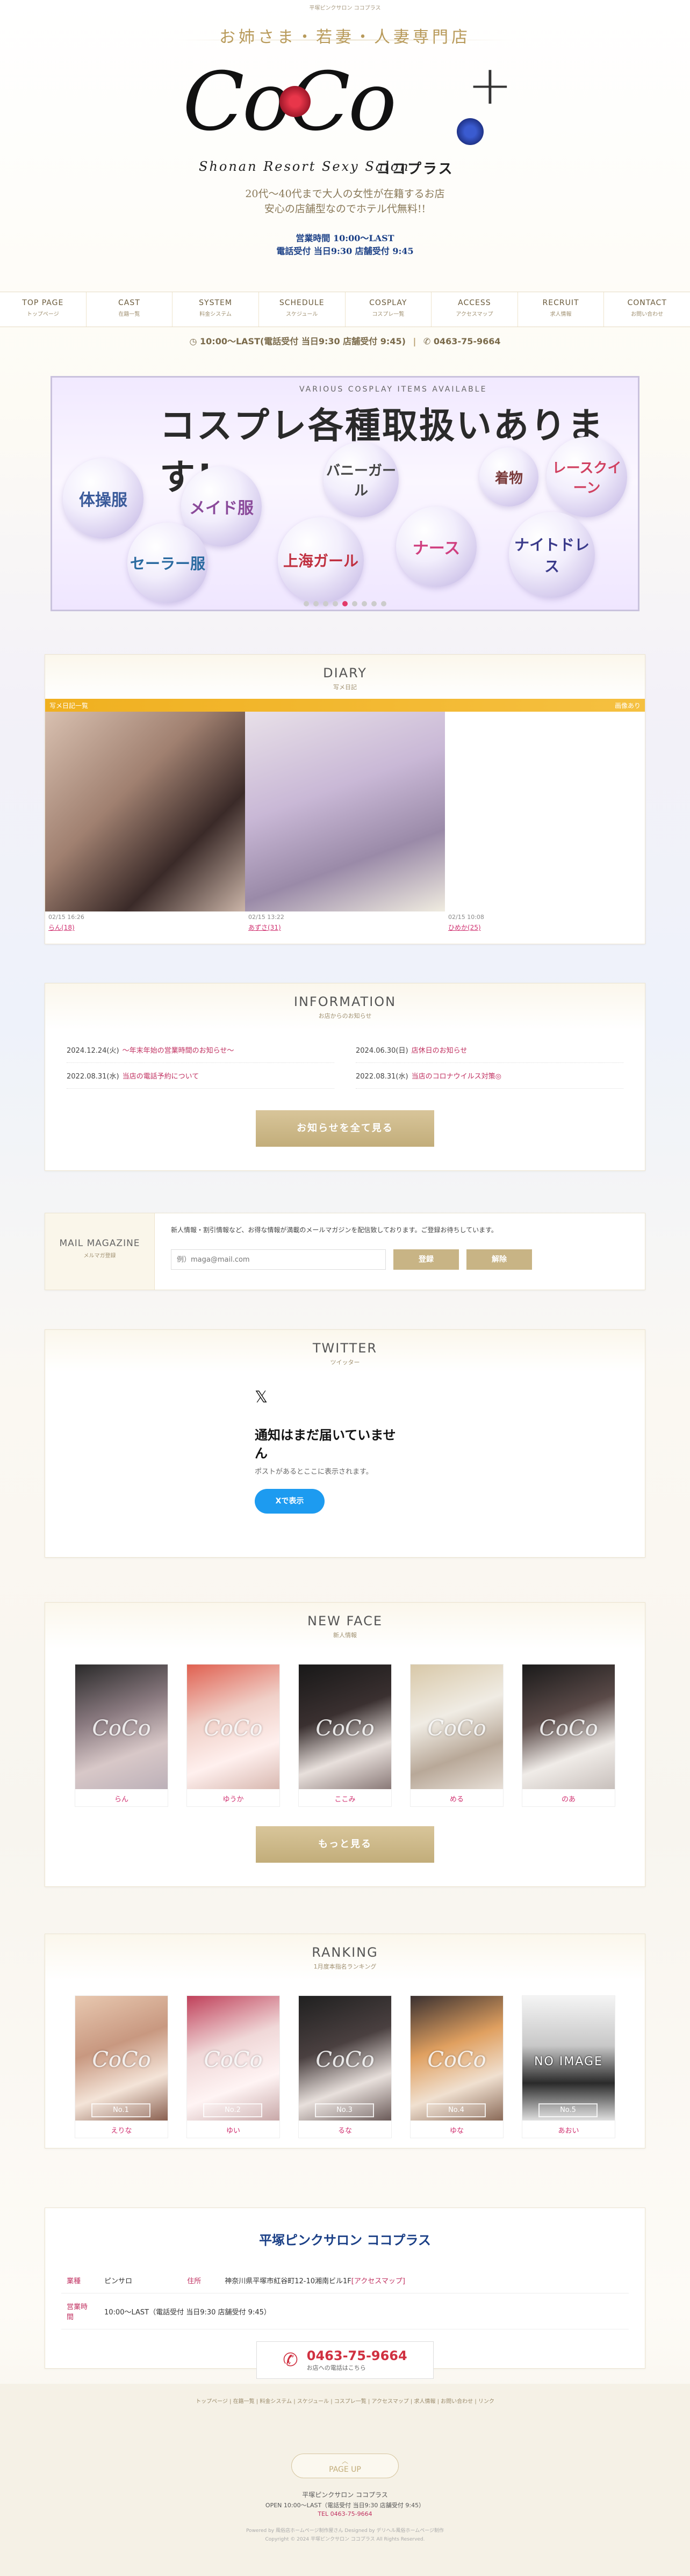 The image size is (690, 2576). What do you see at coordinates (278, 1259) in the screenshot?
I see `email-field` at bounding box center [278, 1259].